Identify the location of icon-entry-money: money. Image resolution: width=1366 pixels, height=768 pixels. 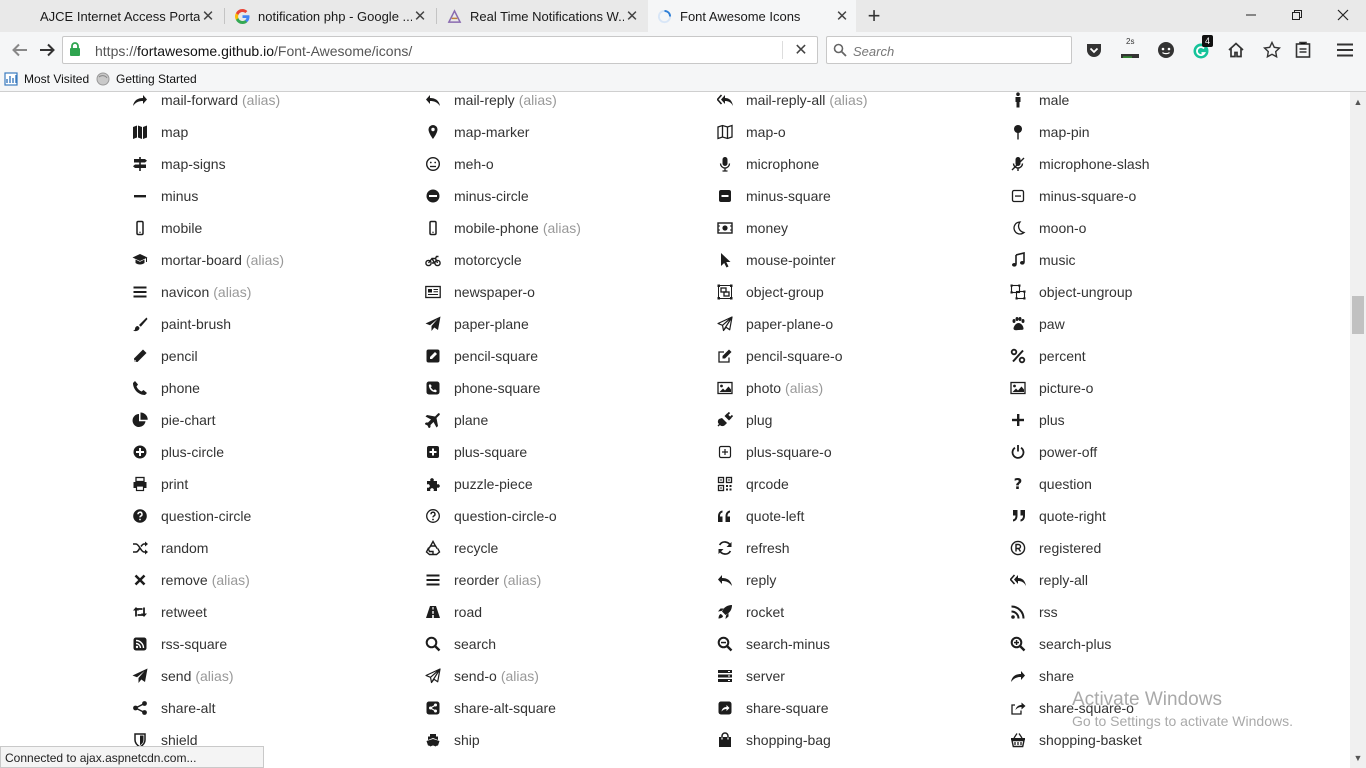
(857, 228).